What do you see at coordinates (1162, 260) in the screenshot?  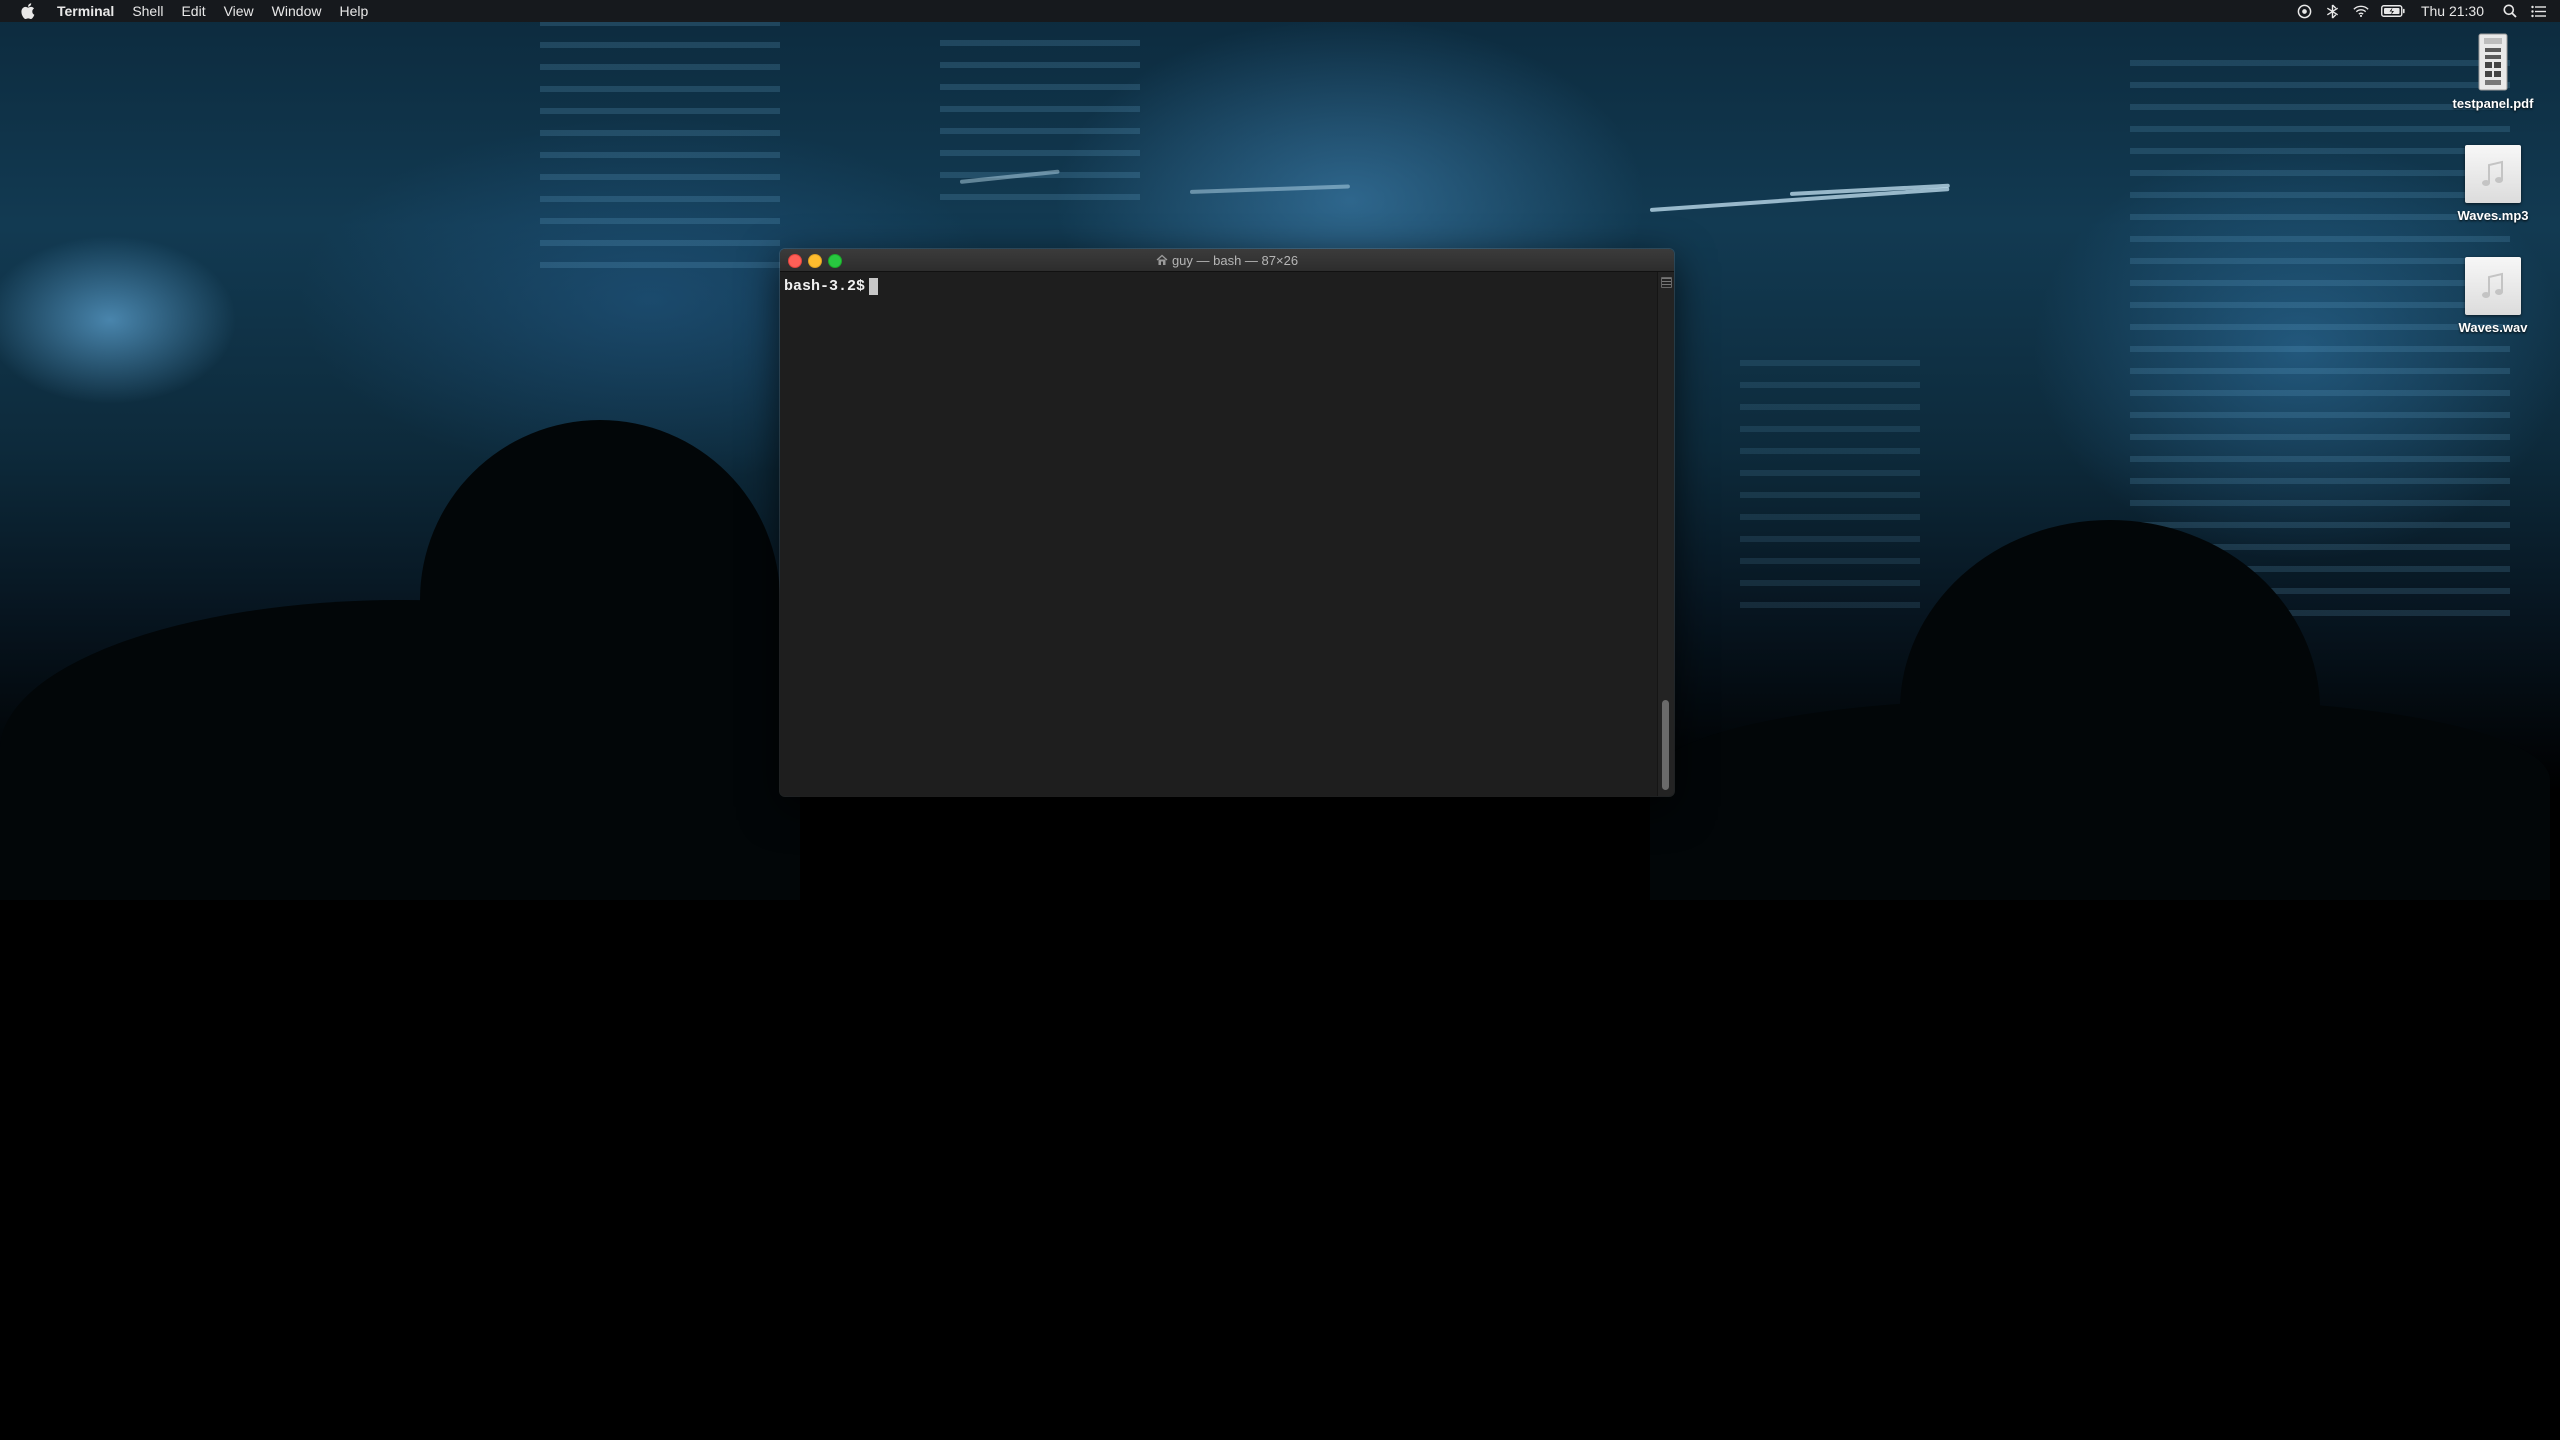 I see `home-folder-icon` at bounding box center [1162, 260].